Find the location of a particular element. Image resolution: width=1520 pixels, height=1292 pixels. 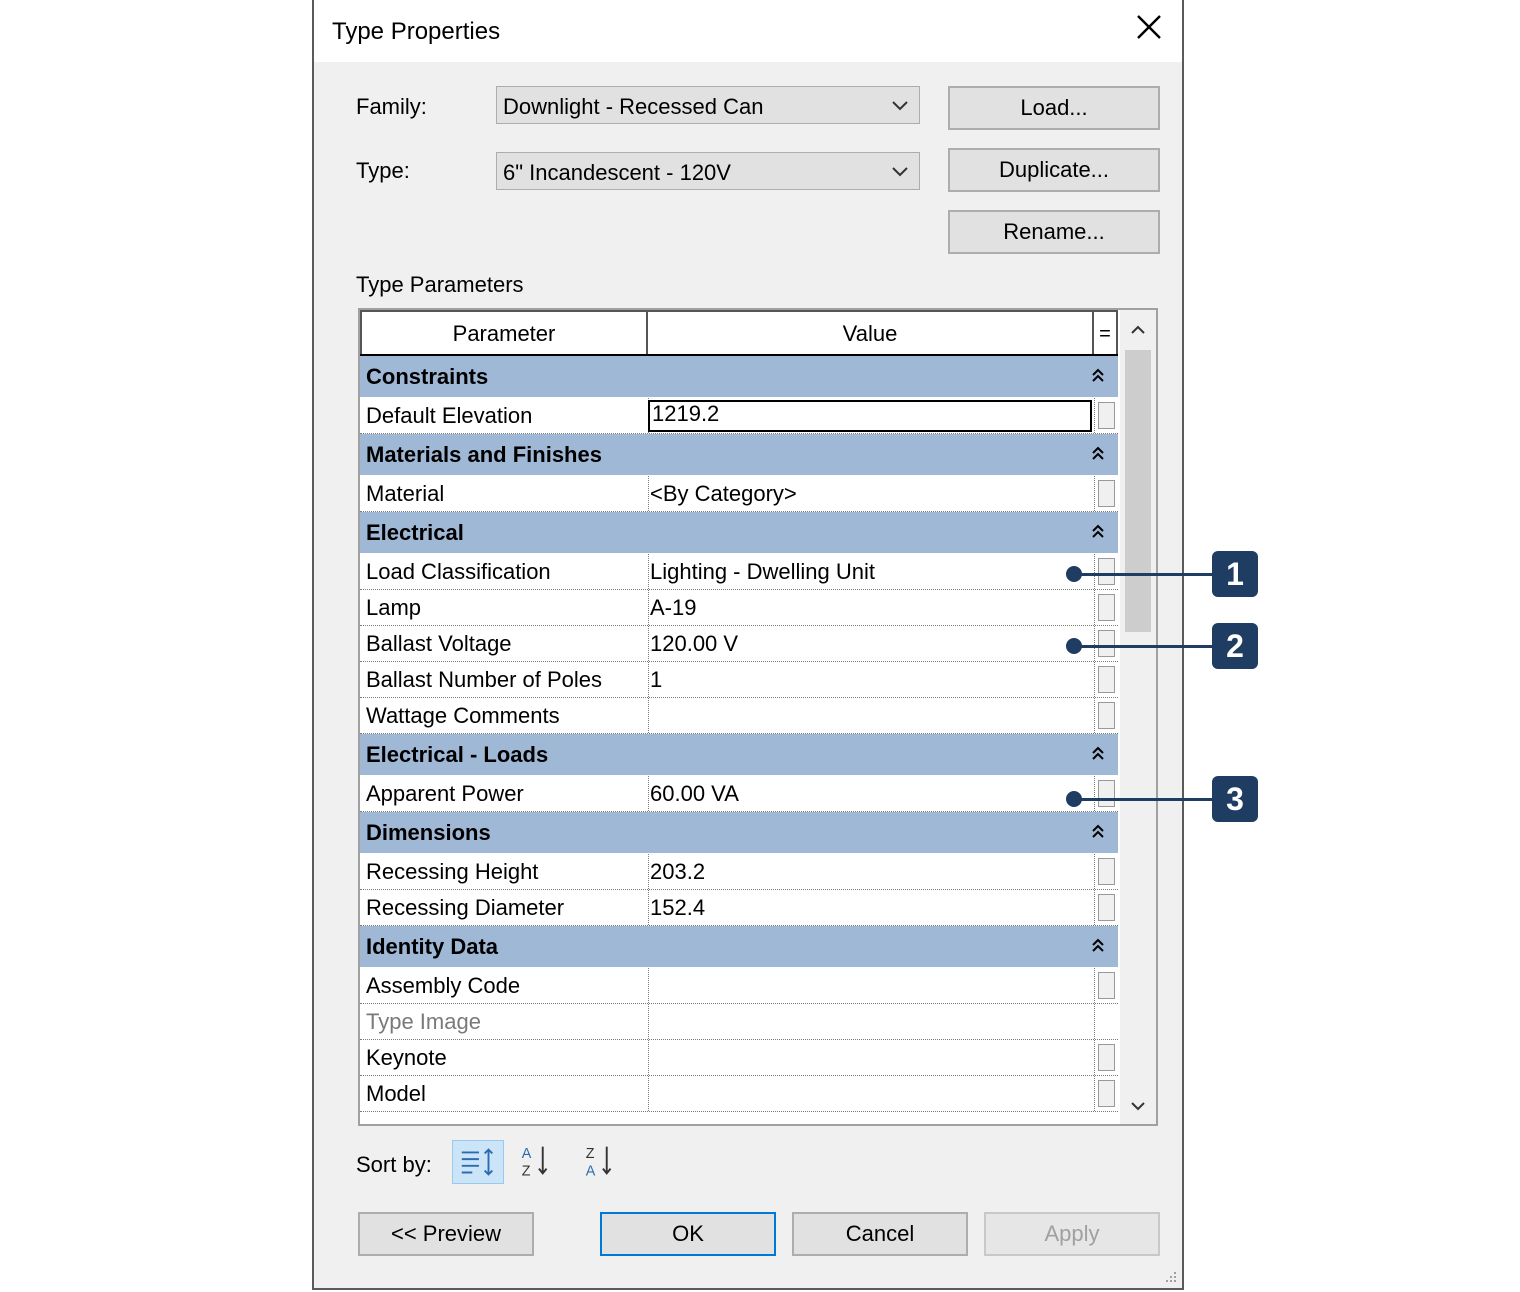

scroll-down-icon is located at coordinates (1138, 1106).